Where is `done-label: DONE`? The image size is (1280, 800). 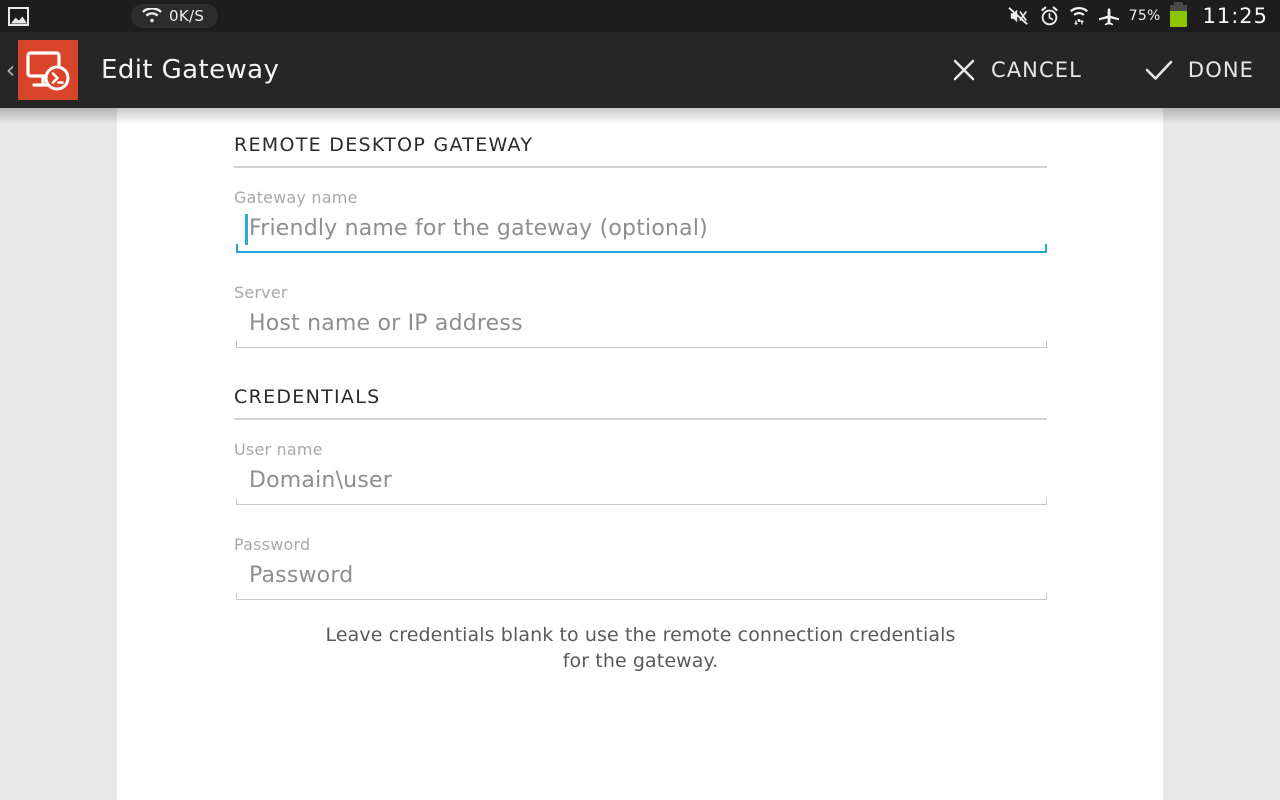
done-label: DONE is located at coordinates (1220, 70).